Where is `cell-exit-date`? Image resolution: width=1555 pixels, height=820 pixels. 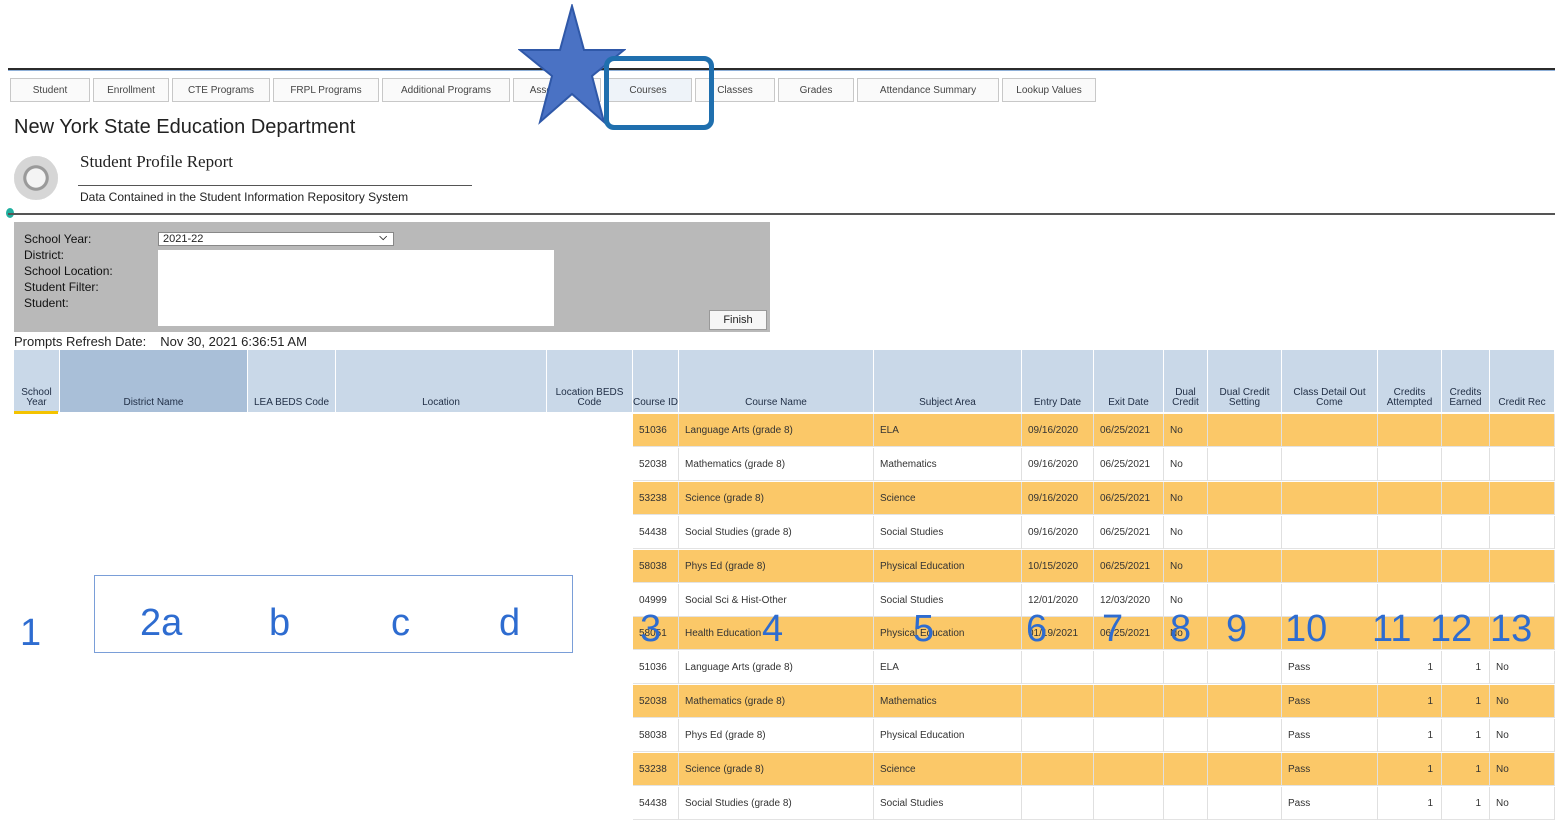 cell-exit-date is located at coordinates (1129, 668).